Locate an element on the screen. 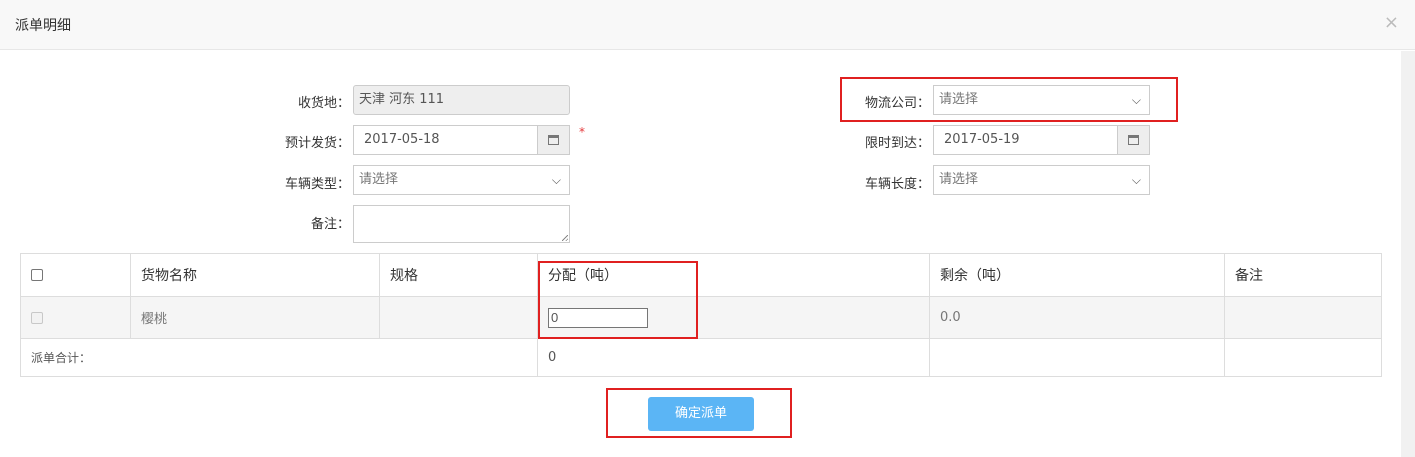  deadline-arrival-date-input: 2017-05-19 is located at coordinates (1041, 140).